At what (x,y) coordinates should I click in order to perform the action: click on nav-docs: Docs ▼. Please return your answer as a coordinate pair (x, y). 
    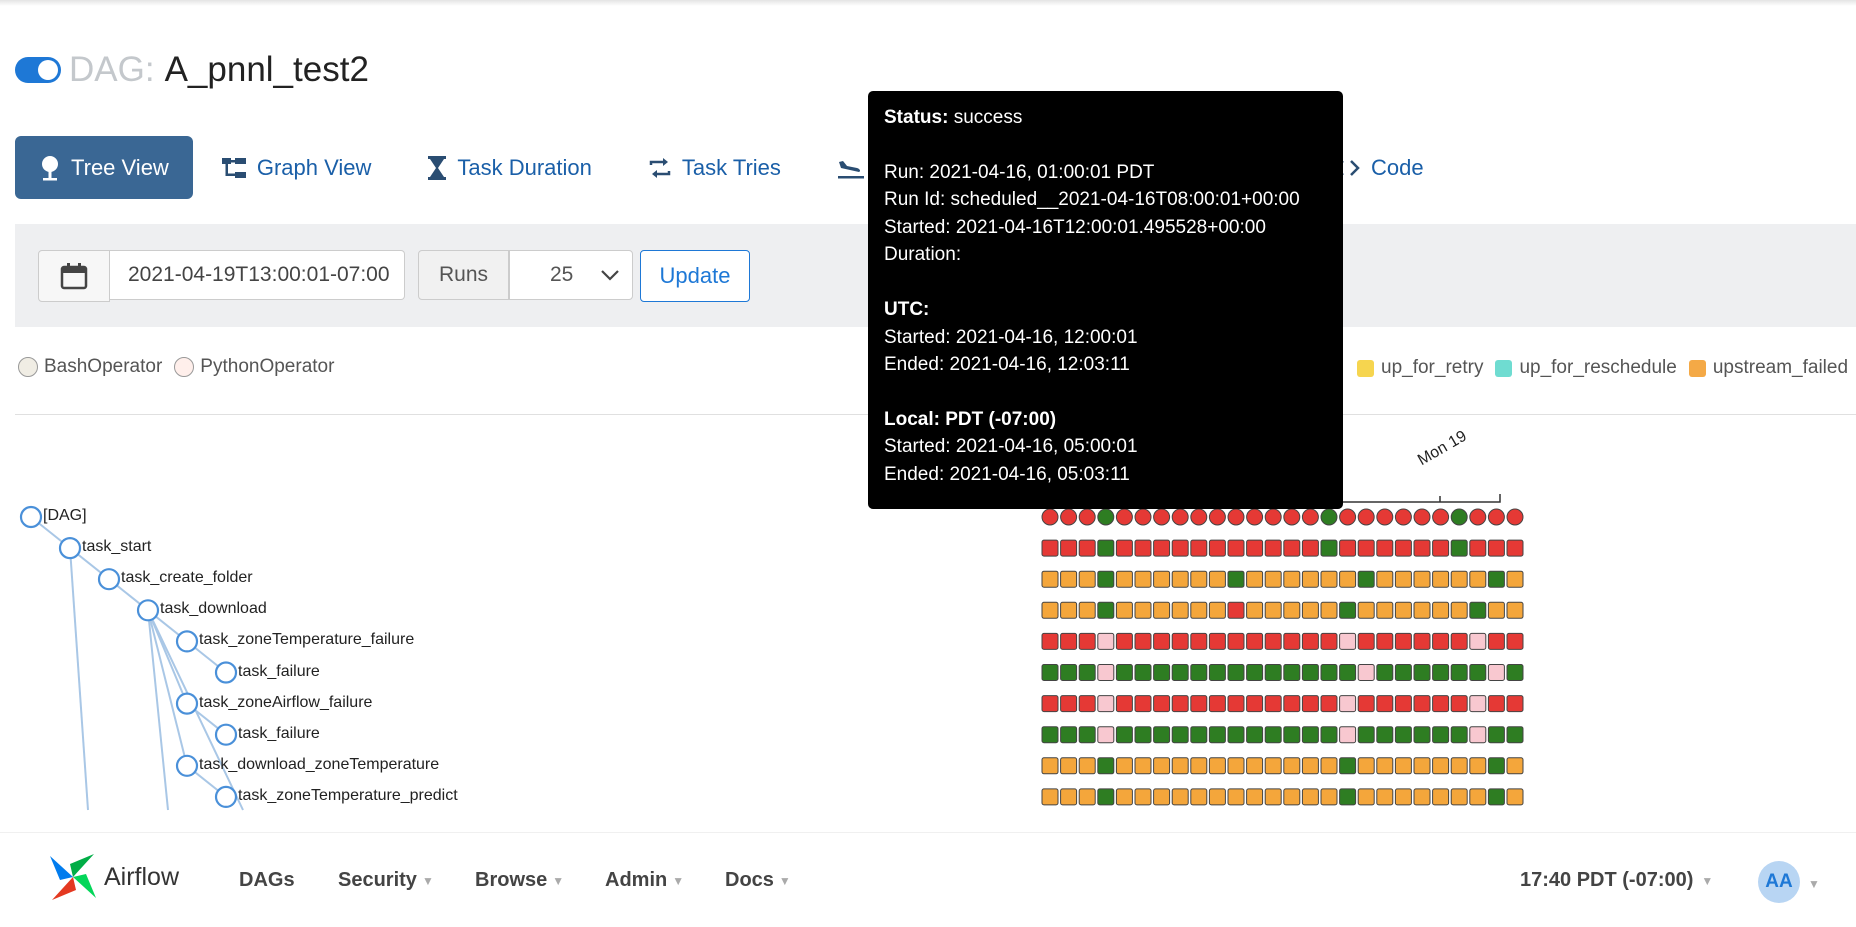
    Looking at the image, I should click on (758, 880).